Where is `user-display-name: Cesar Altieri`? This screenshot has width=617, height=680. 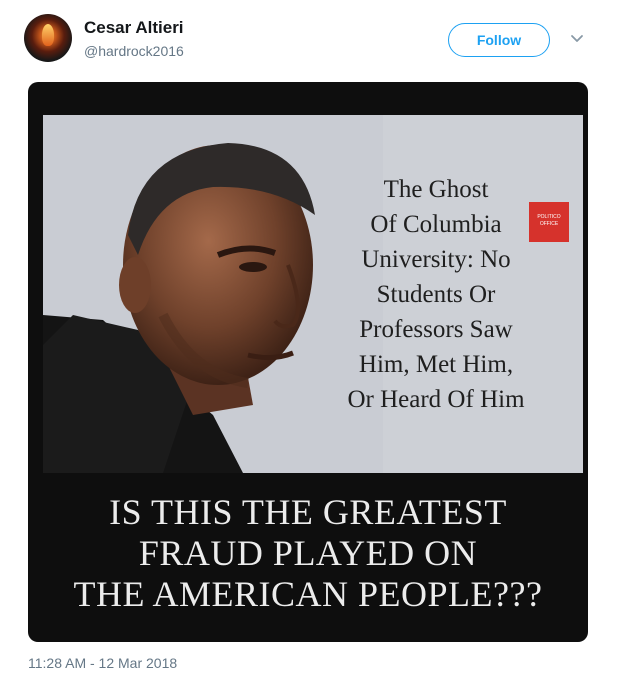 user-display-name: Cesar Altieri is located at coordinates (134, 28).